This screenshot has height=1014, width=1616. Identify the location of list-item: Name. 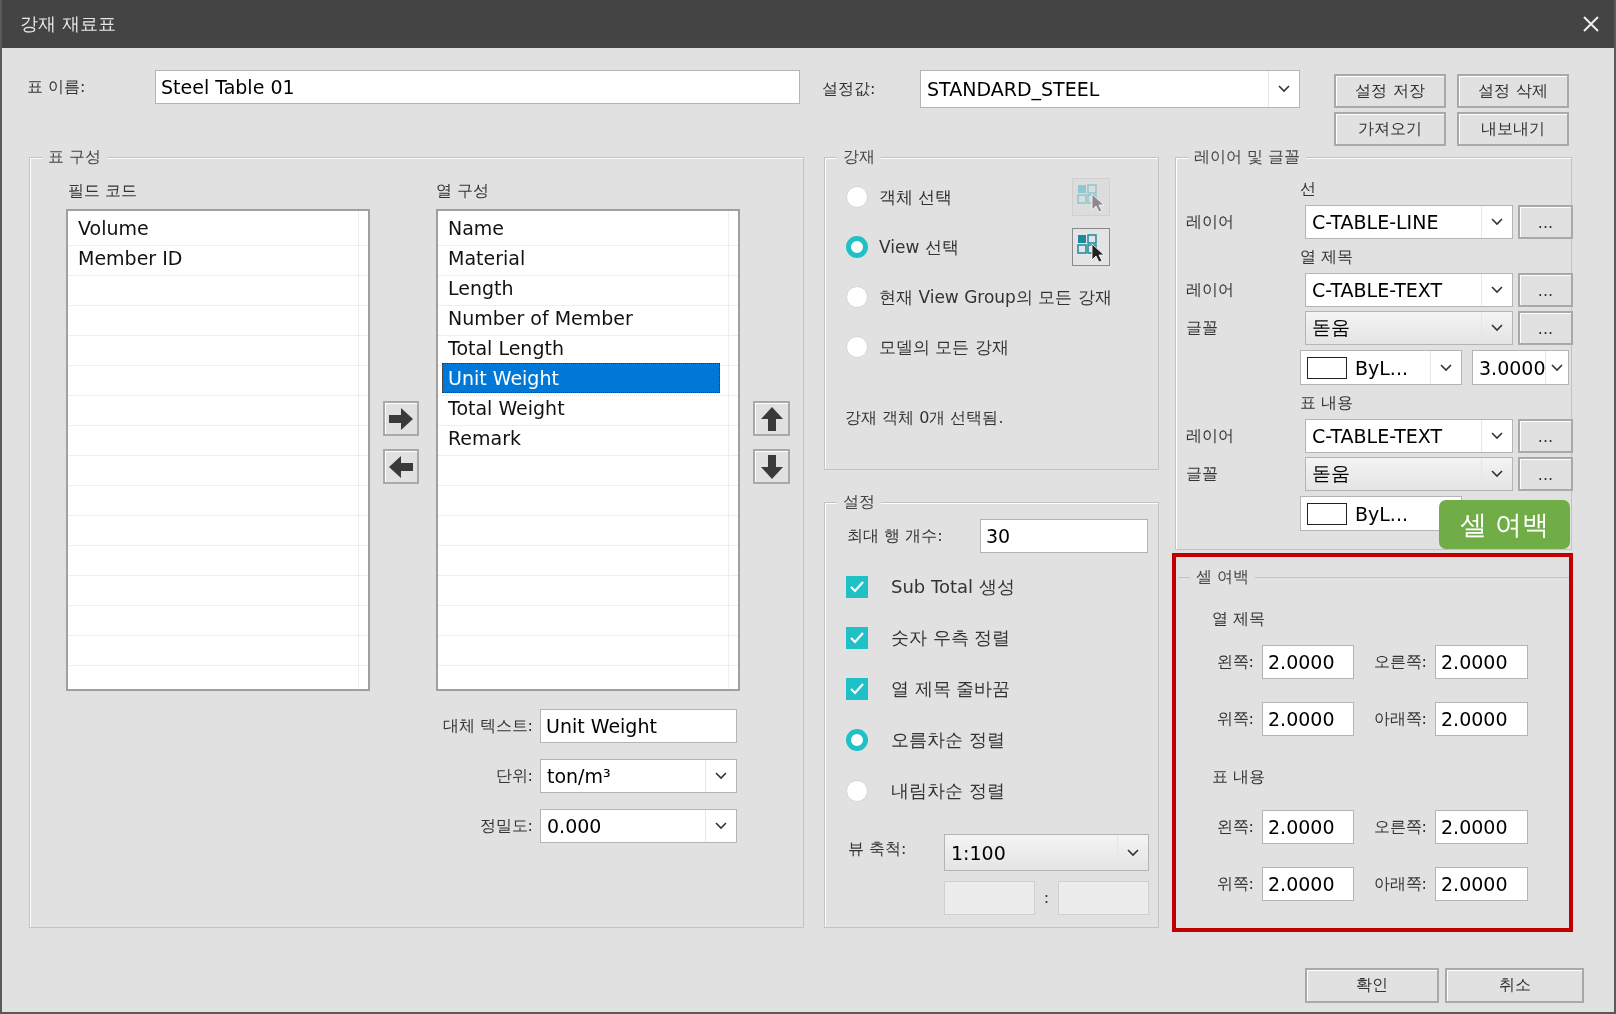
(581, 228).